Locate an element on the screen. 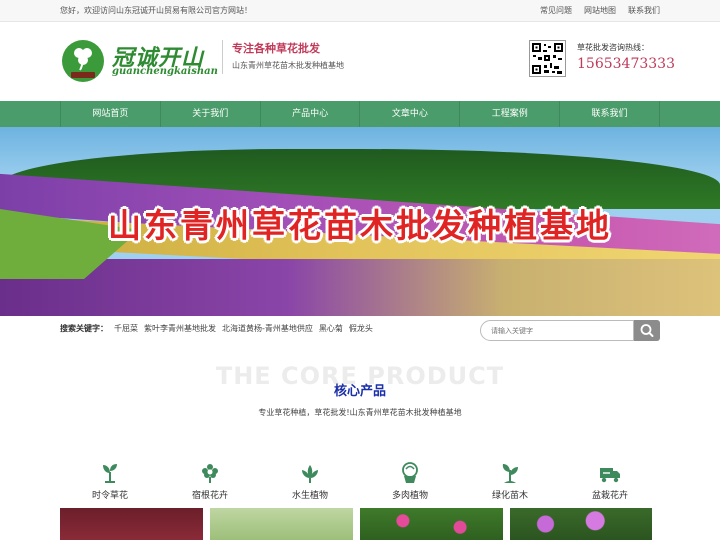 The width and height of the screenshot is (720, 540). nav-item-articles: 文章中心 is located at coordinates (410, 114).